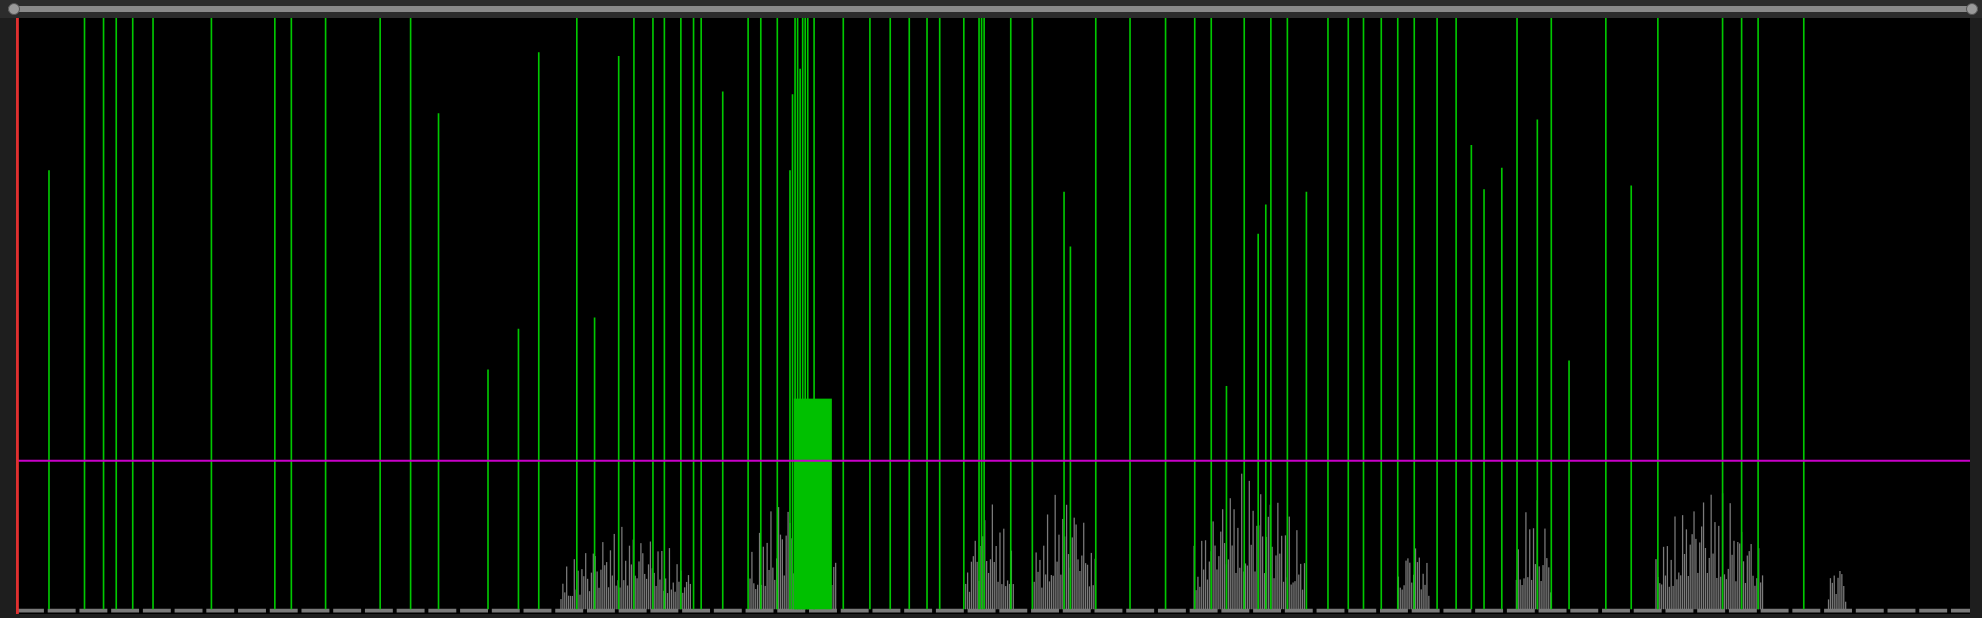 The width and height of the screenshot is (1982, 618). I want to click on scrollbar, so click(993, 8).